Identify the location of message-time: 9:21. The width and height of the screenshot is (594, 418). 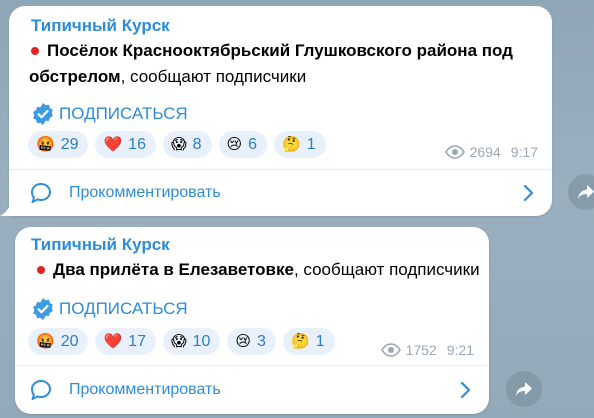
(460, 350).